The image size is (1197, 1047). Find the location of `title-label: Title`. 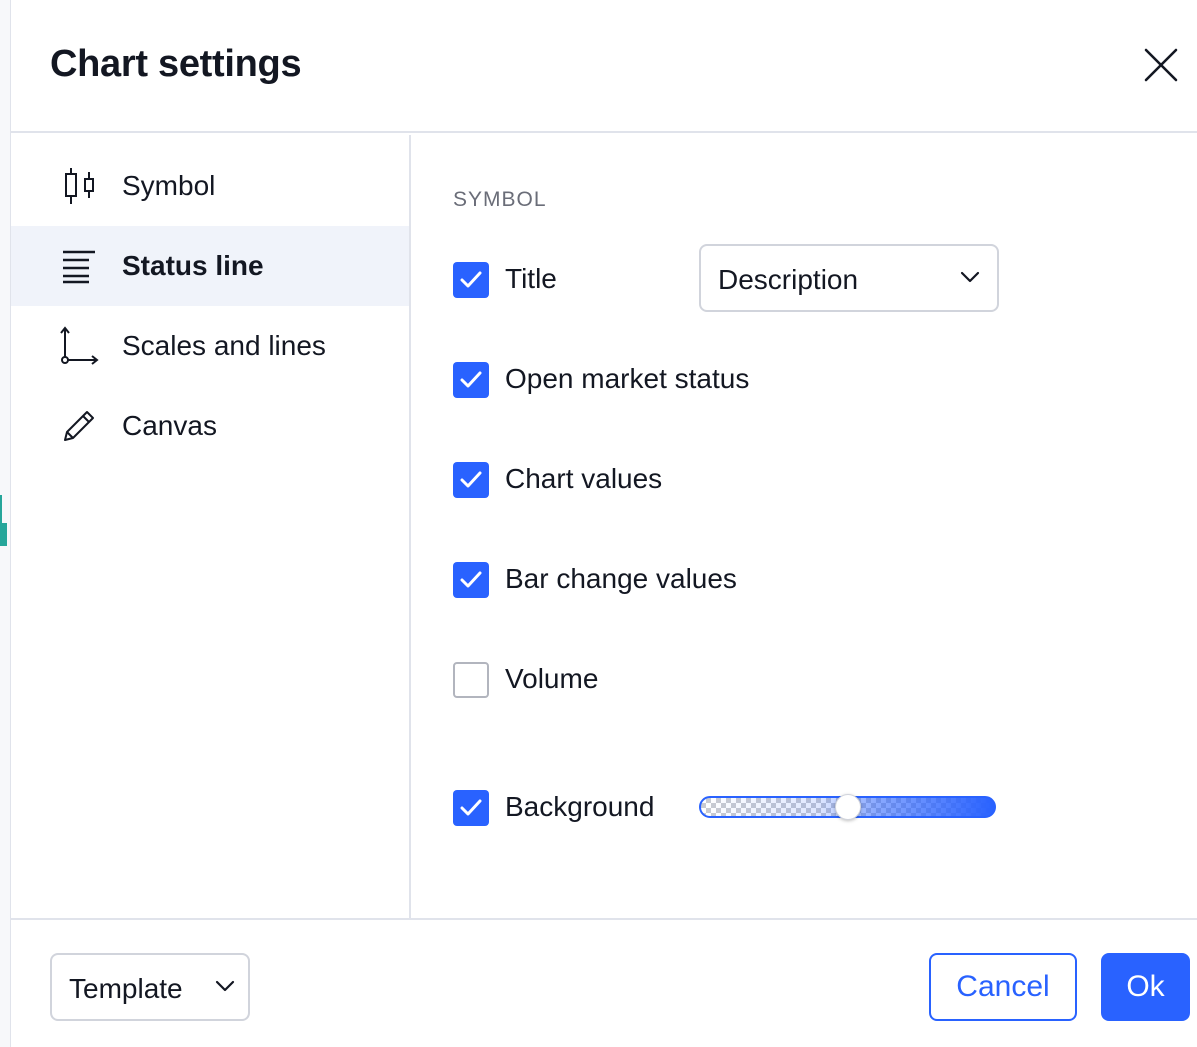

title-label: Title is located at coordinates (531, 279).